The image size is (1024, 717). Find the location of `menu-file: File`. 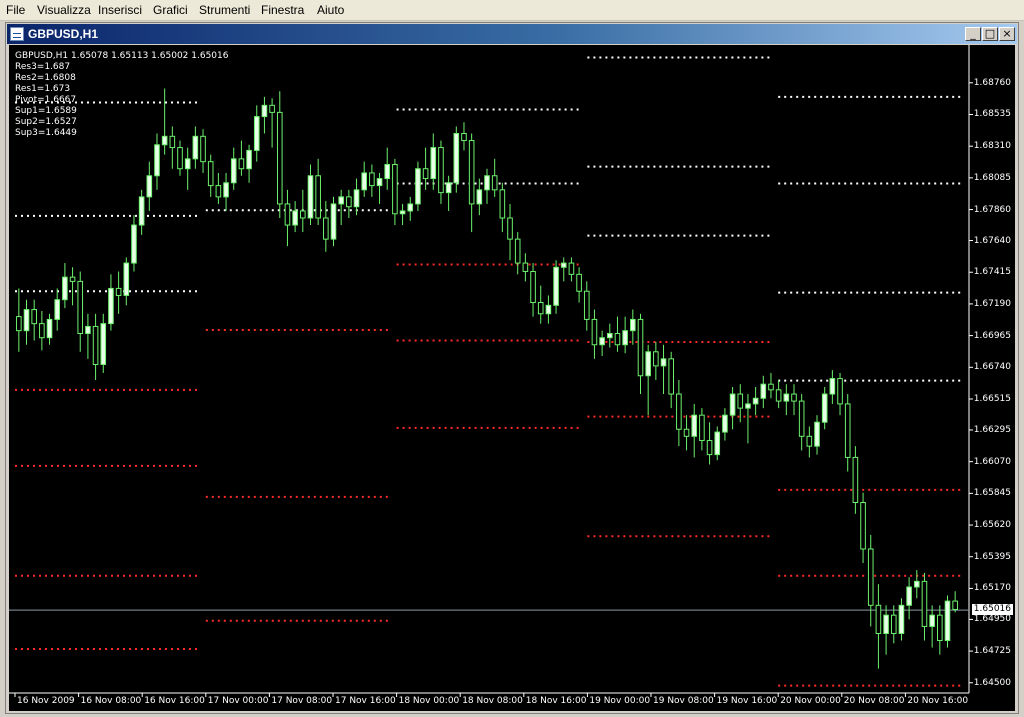

menu-file: File is located at coordinates (15, 10).